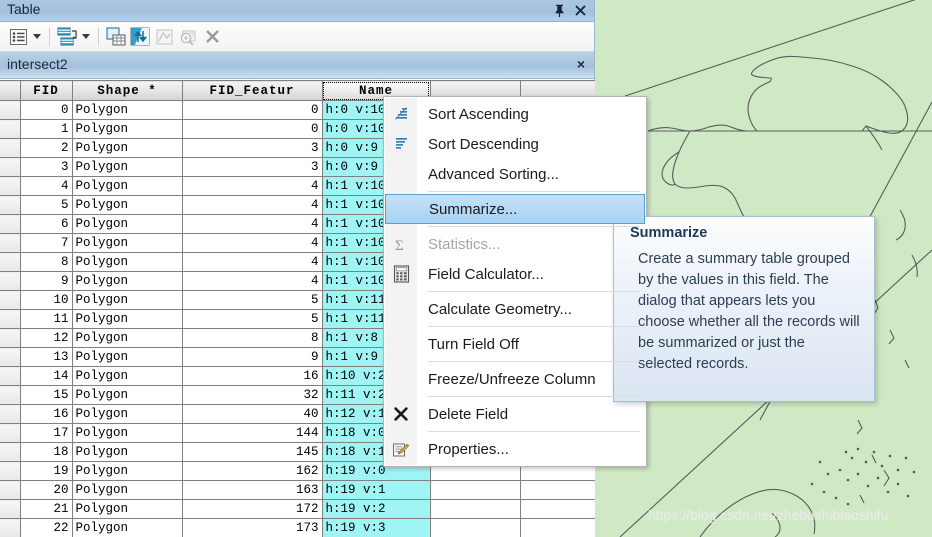 The height and width of the screenshot is (537, 932). Describe the element at coordinates (10, 90) in the screenshot. I see `row-select-header` at that location.